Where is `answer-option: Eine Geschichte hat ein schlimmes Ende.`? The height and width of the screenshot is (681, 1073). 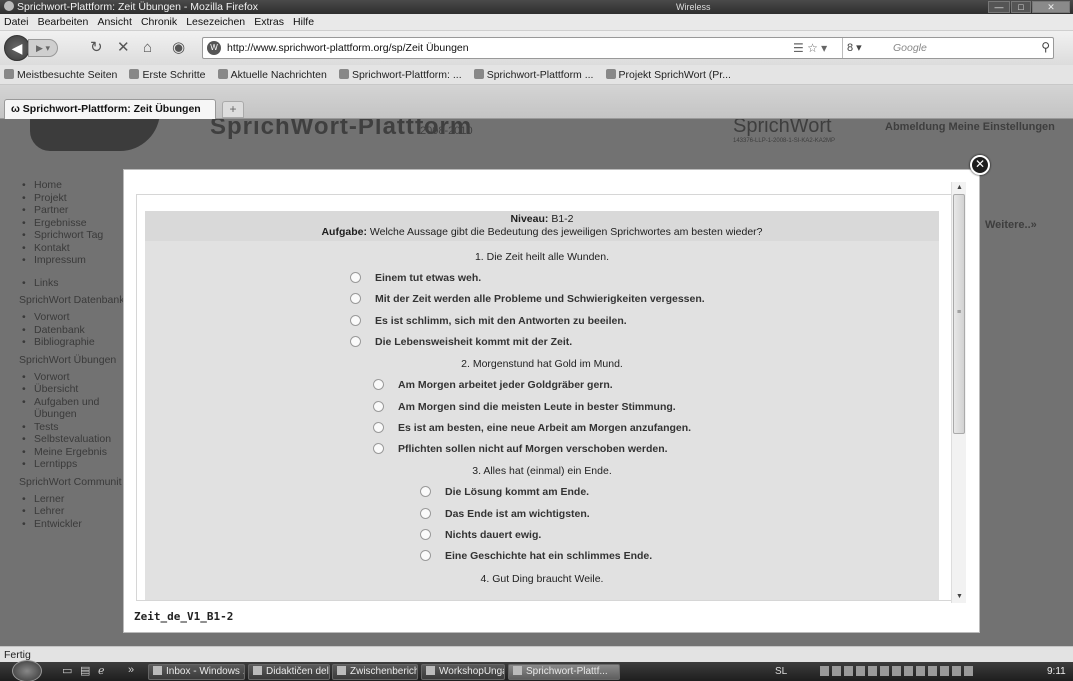
answer-option: Eine Geschichte hat ein schlimmes Ende. is located at coordinates (536, 556).